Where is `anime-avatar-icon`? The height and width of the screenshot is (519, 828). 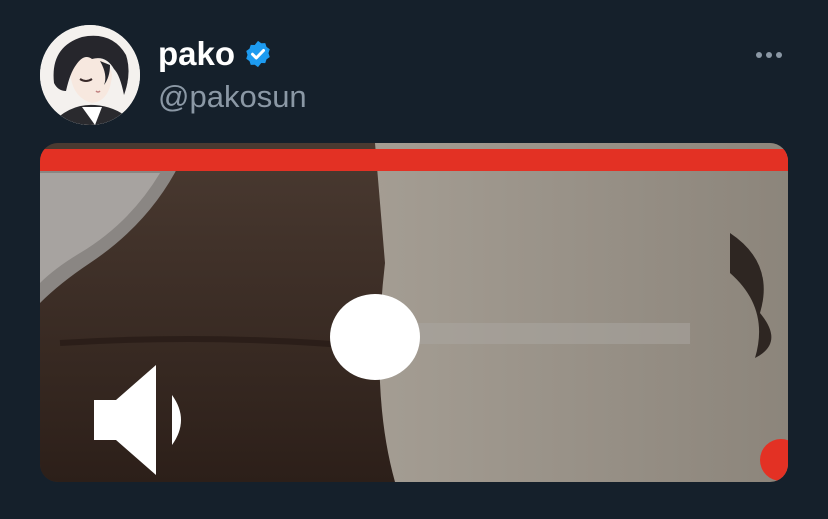 anime-avatar-icon is located at coordinates (90, 75).